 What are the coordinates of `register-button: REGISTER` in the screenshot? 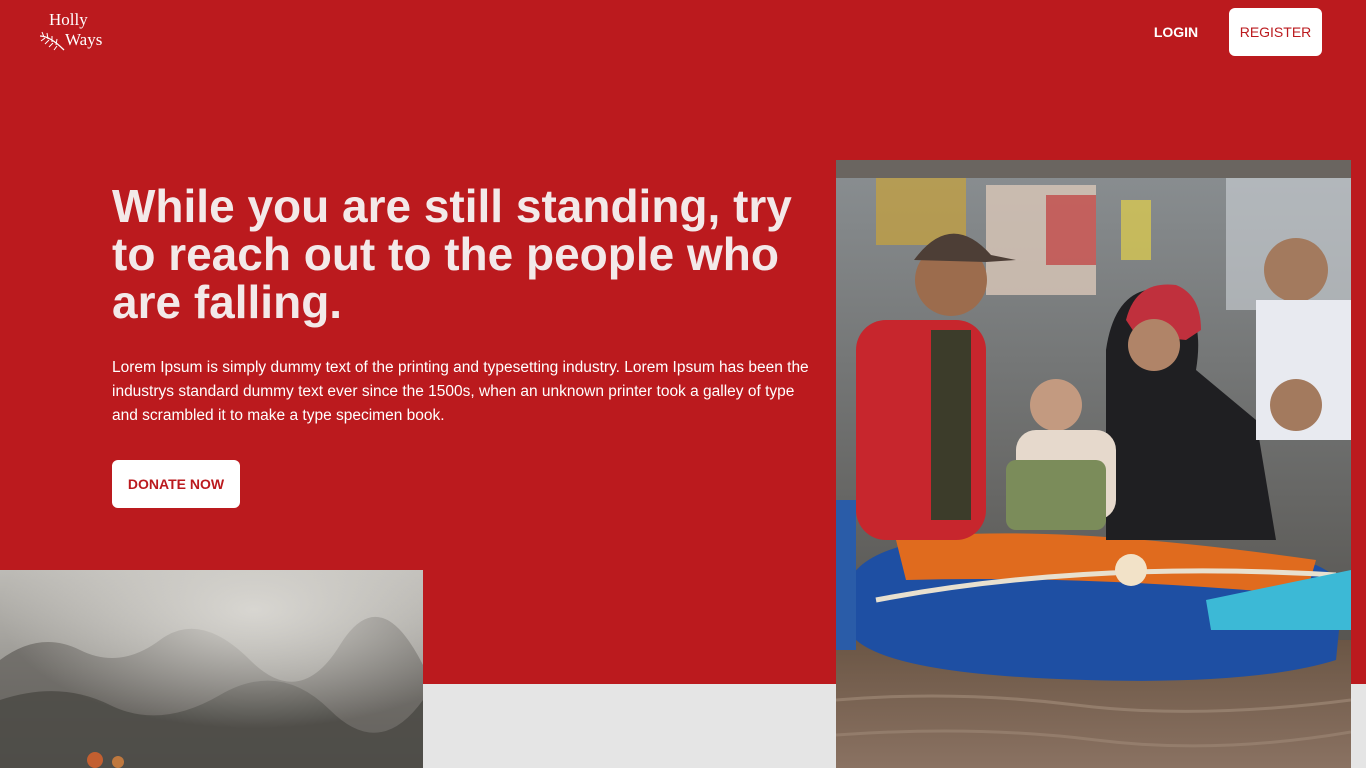 It's located at (1275, 32).